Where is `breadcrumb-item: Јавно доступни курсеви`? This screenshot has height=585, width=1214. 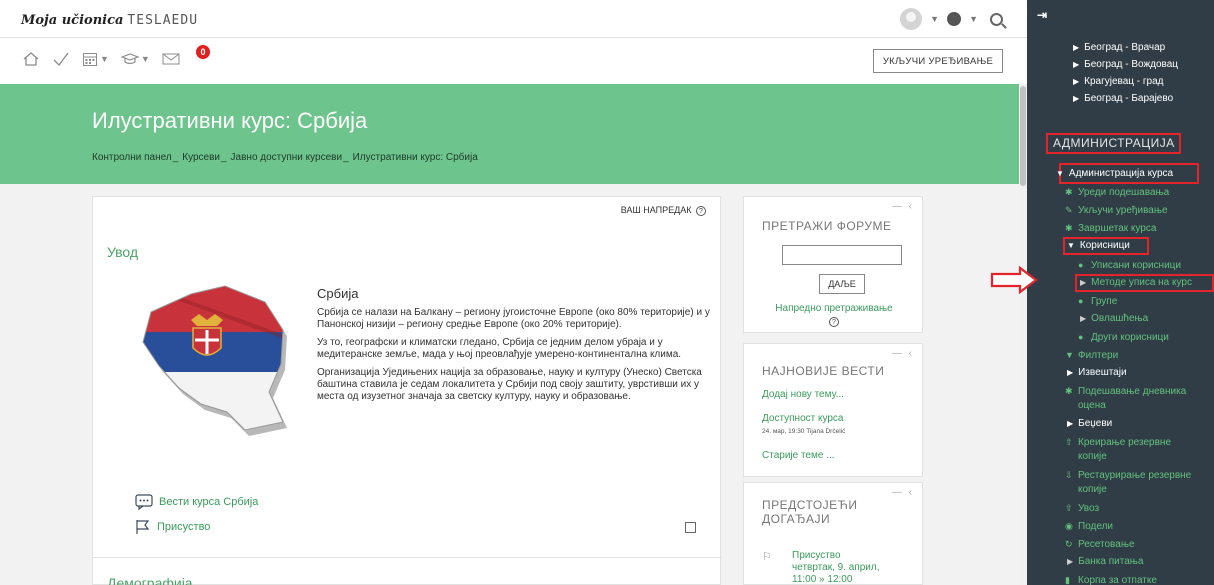
breadcrumb-item: Јавно доступни курсеви is located at coordinates (287, 157).